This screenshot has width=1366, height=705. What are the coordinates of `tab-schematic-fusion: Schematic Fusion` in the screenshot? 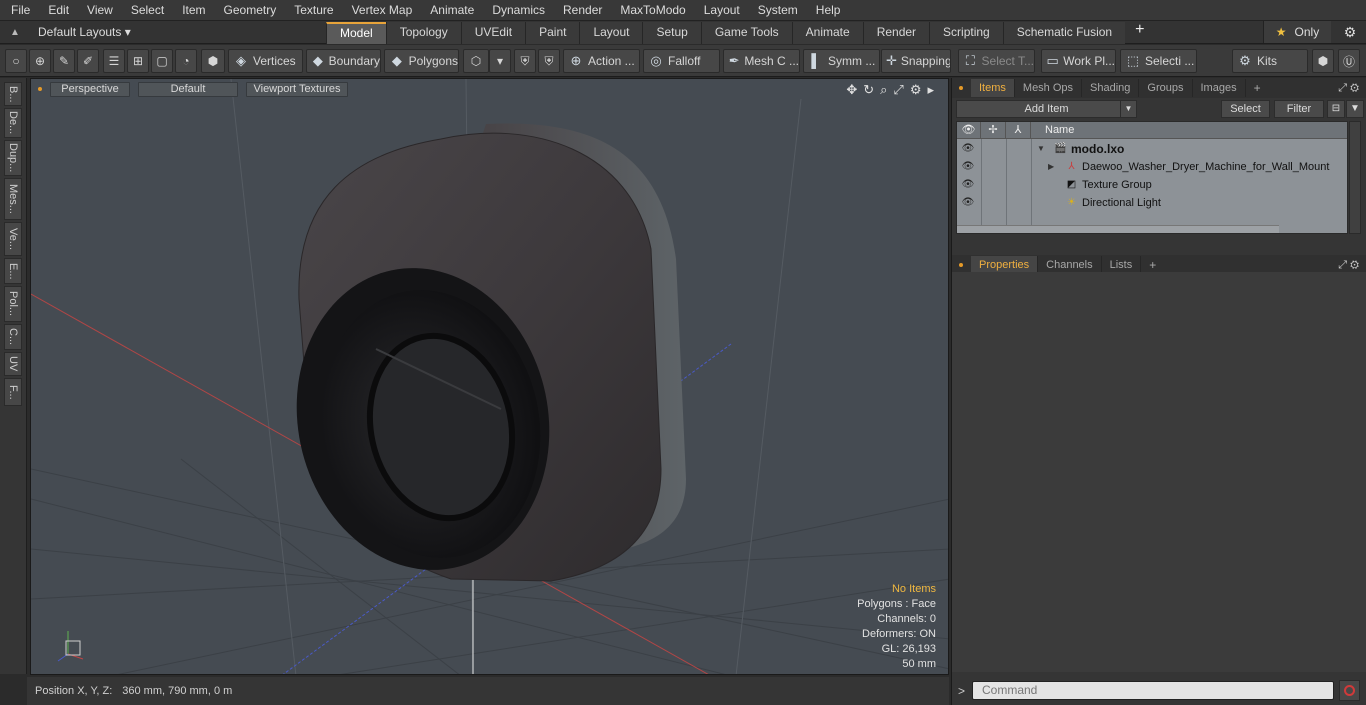 It's located at (1064, 32).